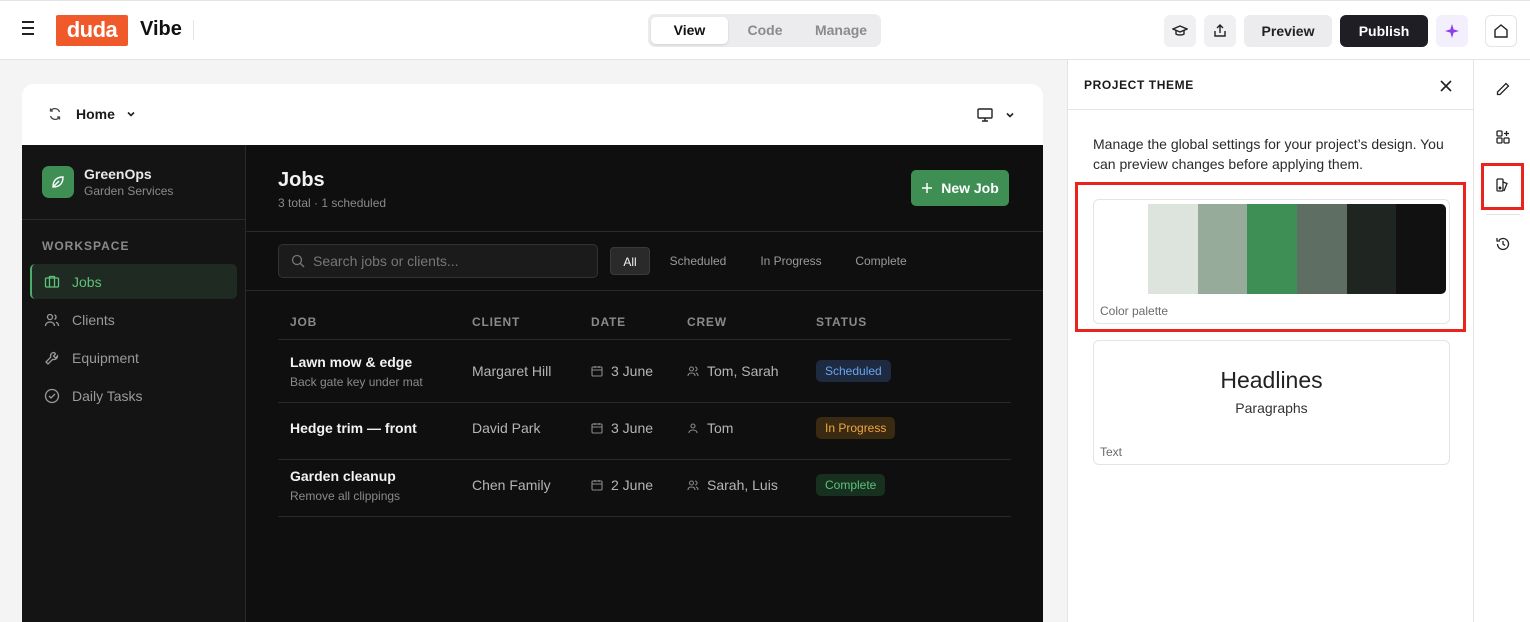 The height and width of the screenshot is (622, 1530). Describe the element at coordinates (133, 319) in the screenshot. I see `sidebar-item-clients: Clients` at that location.